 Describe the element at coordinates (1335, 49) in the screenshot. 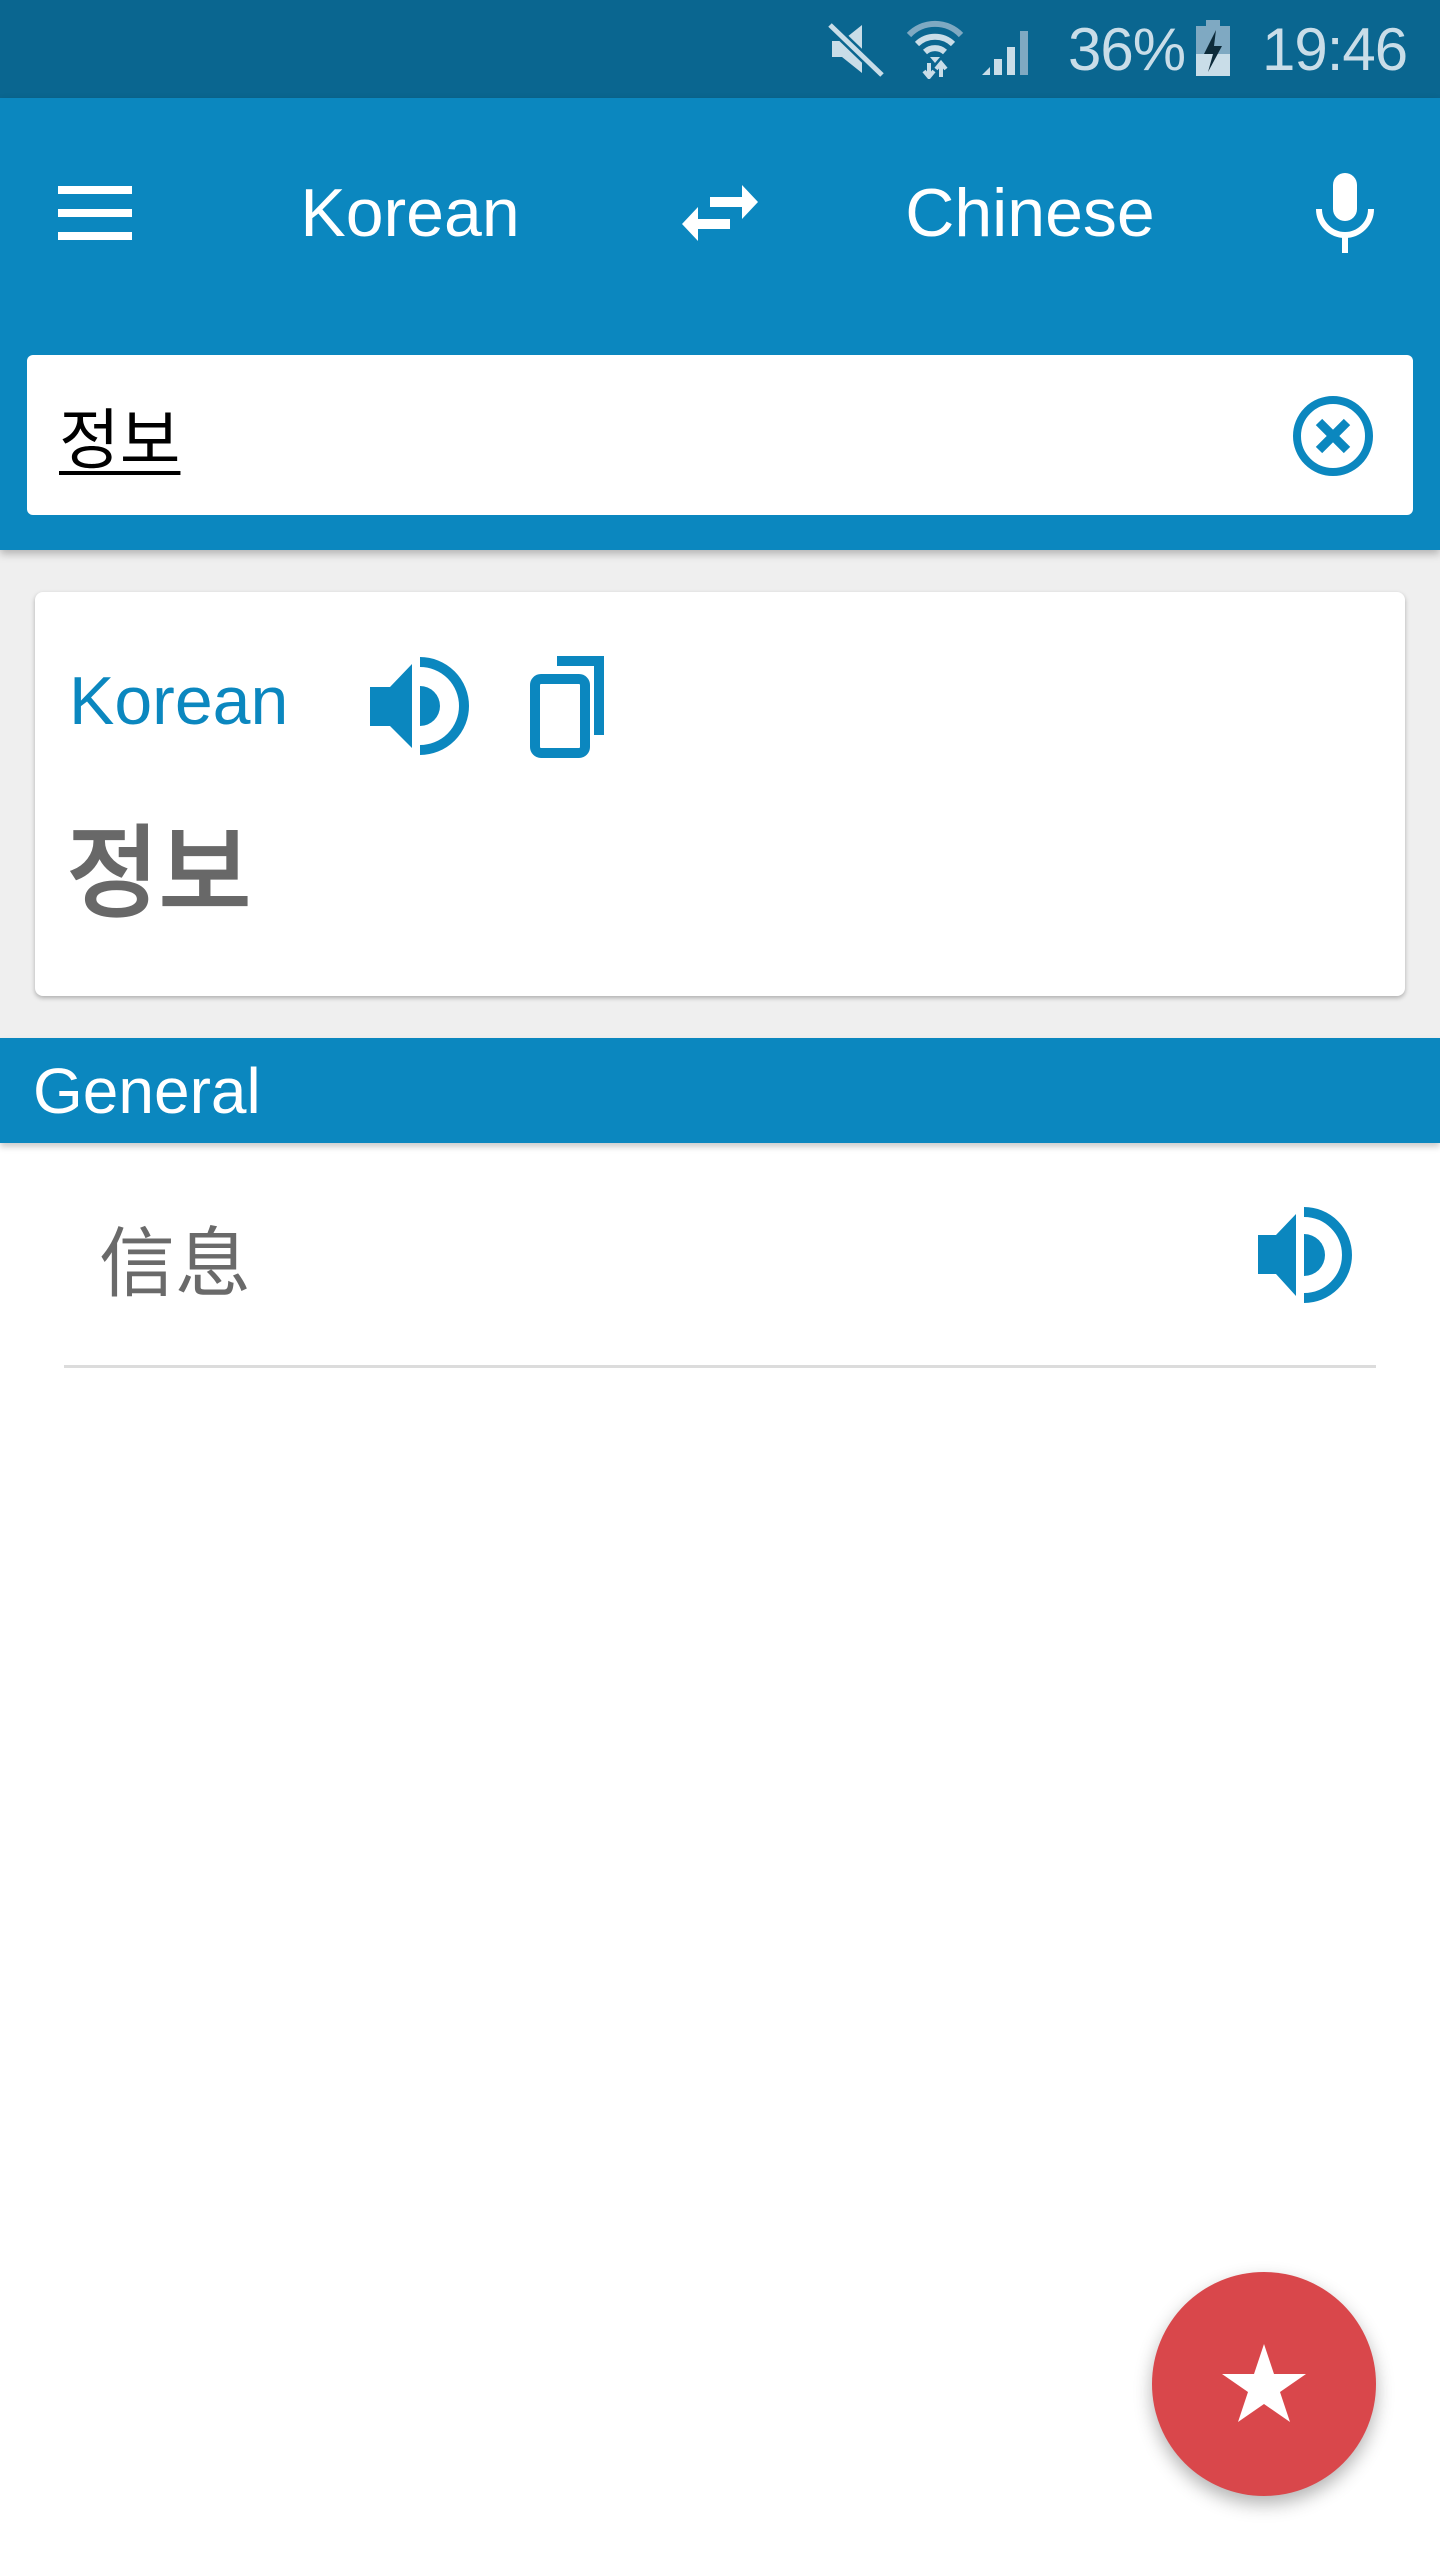

I see `clock: 19:46` at that location.